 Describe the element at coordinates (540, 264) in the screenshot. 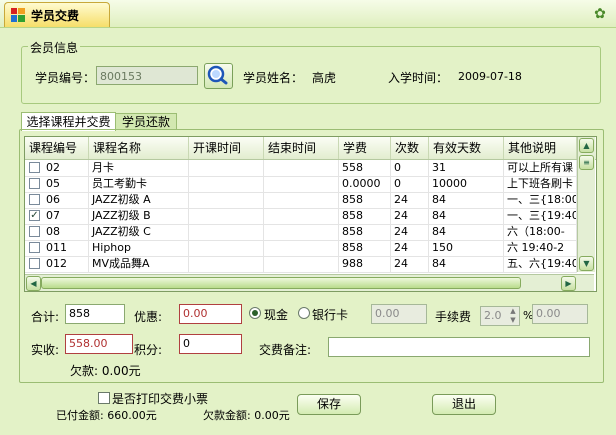

I see `cell-note: 五、六{19:40` at that location.